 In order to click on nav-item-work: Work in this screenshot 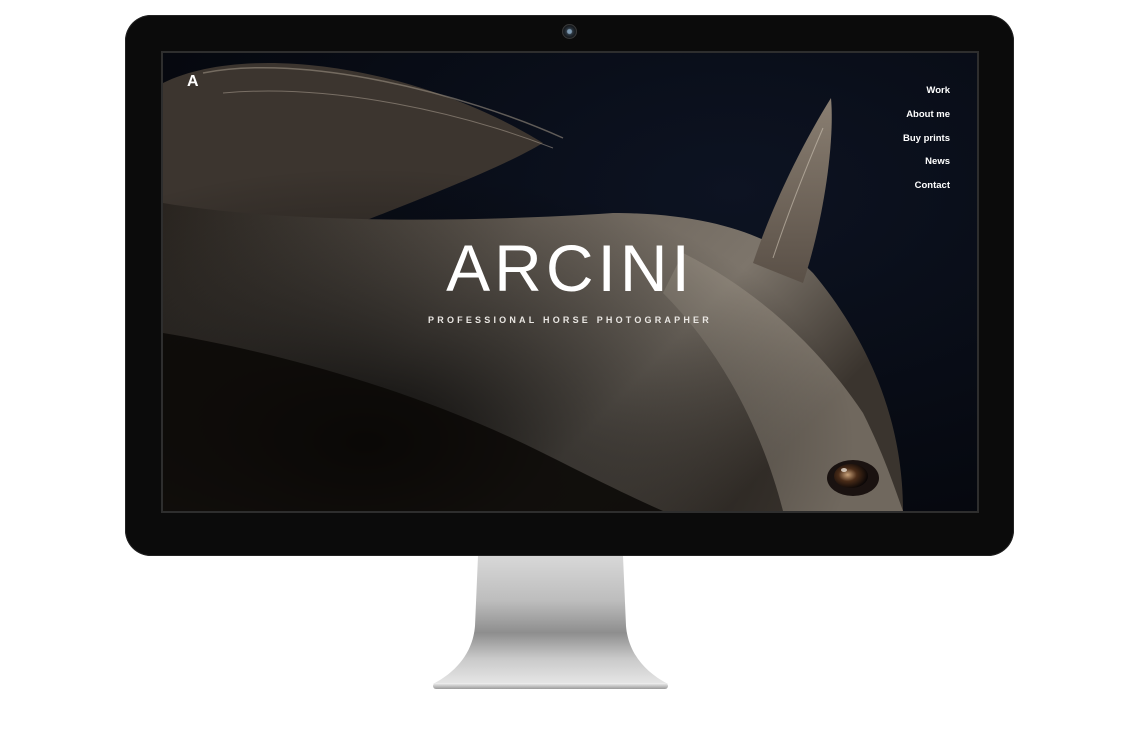, I will do `click(938, 91)`.